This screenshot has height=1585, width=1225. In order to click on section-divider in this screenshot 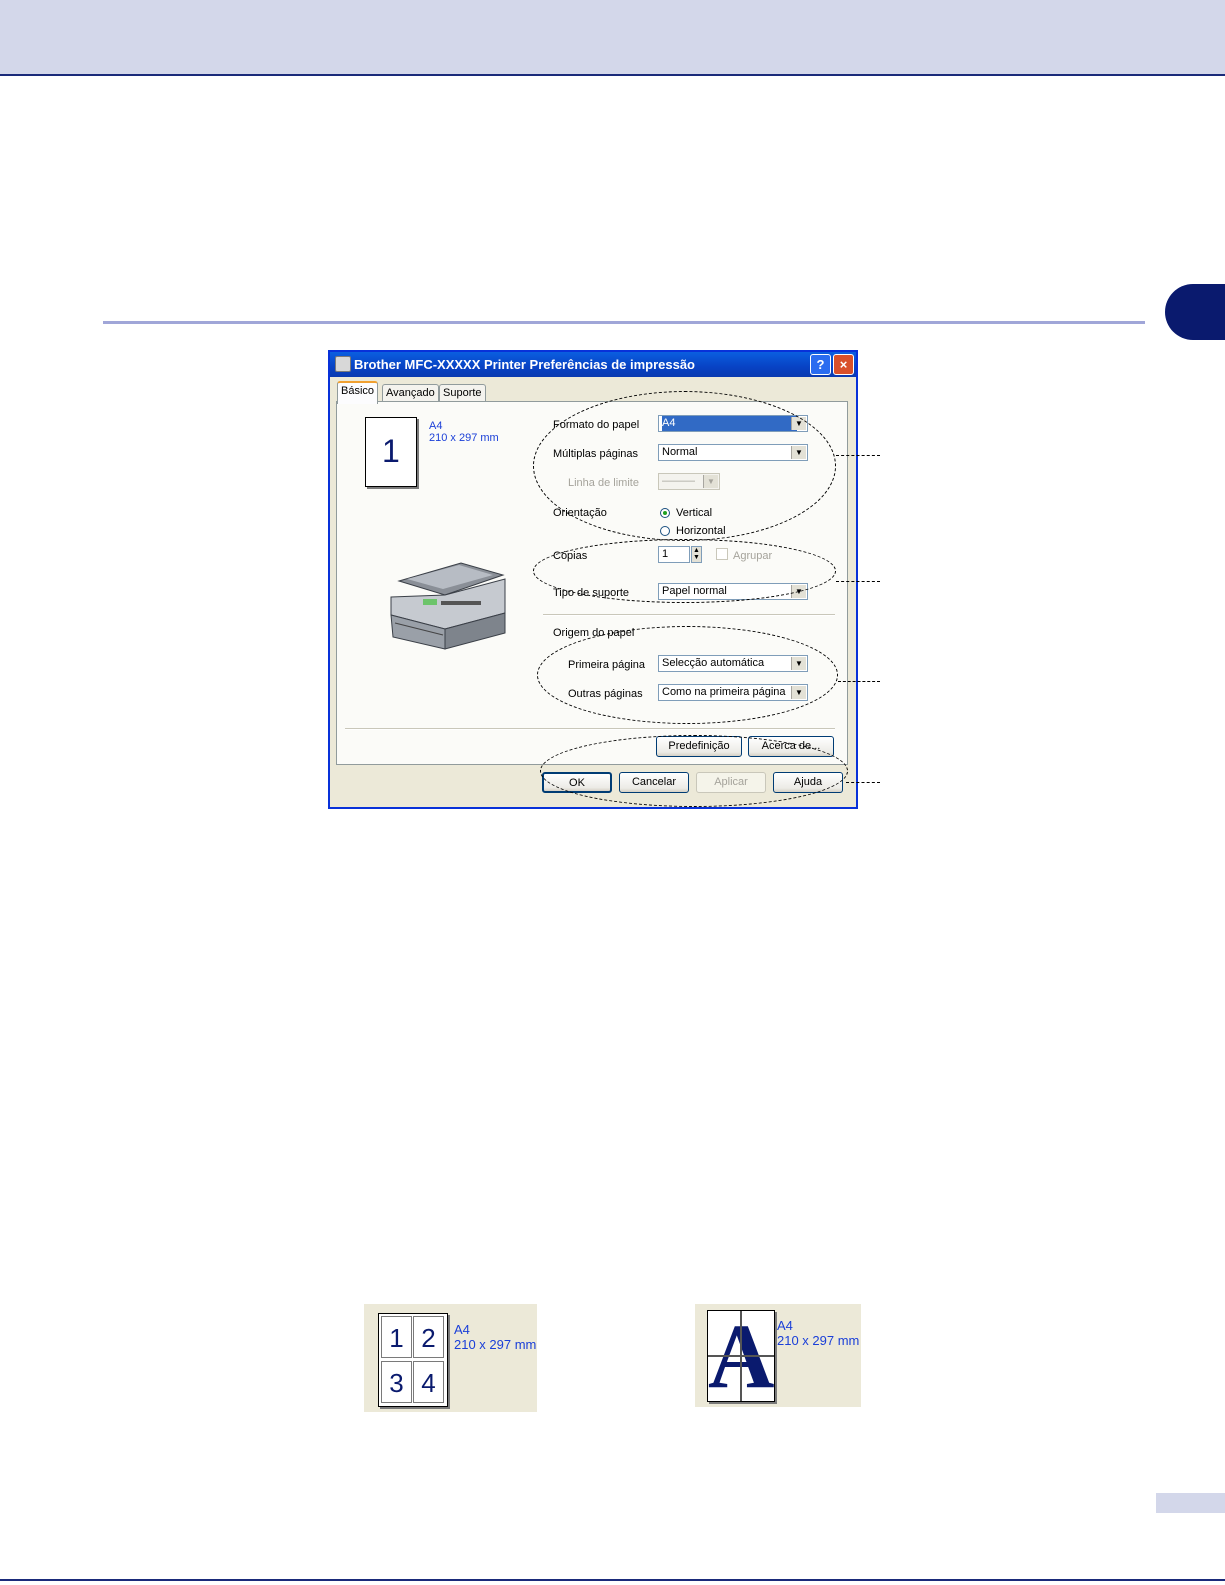, I will do `click(624, 322)`.